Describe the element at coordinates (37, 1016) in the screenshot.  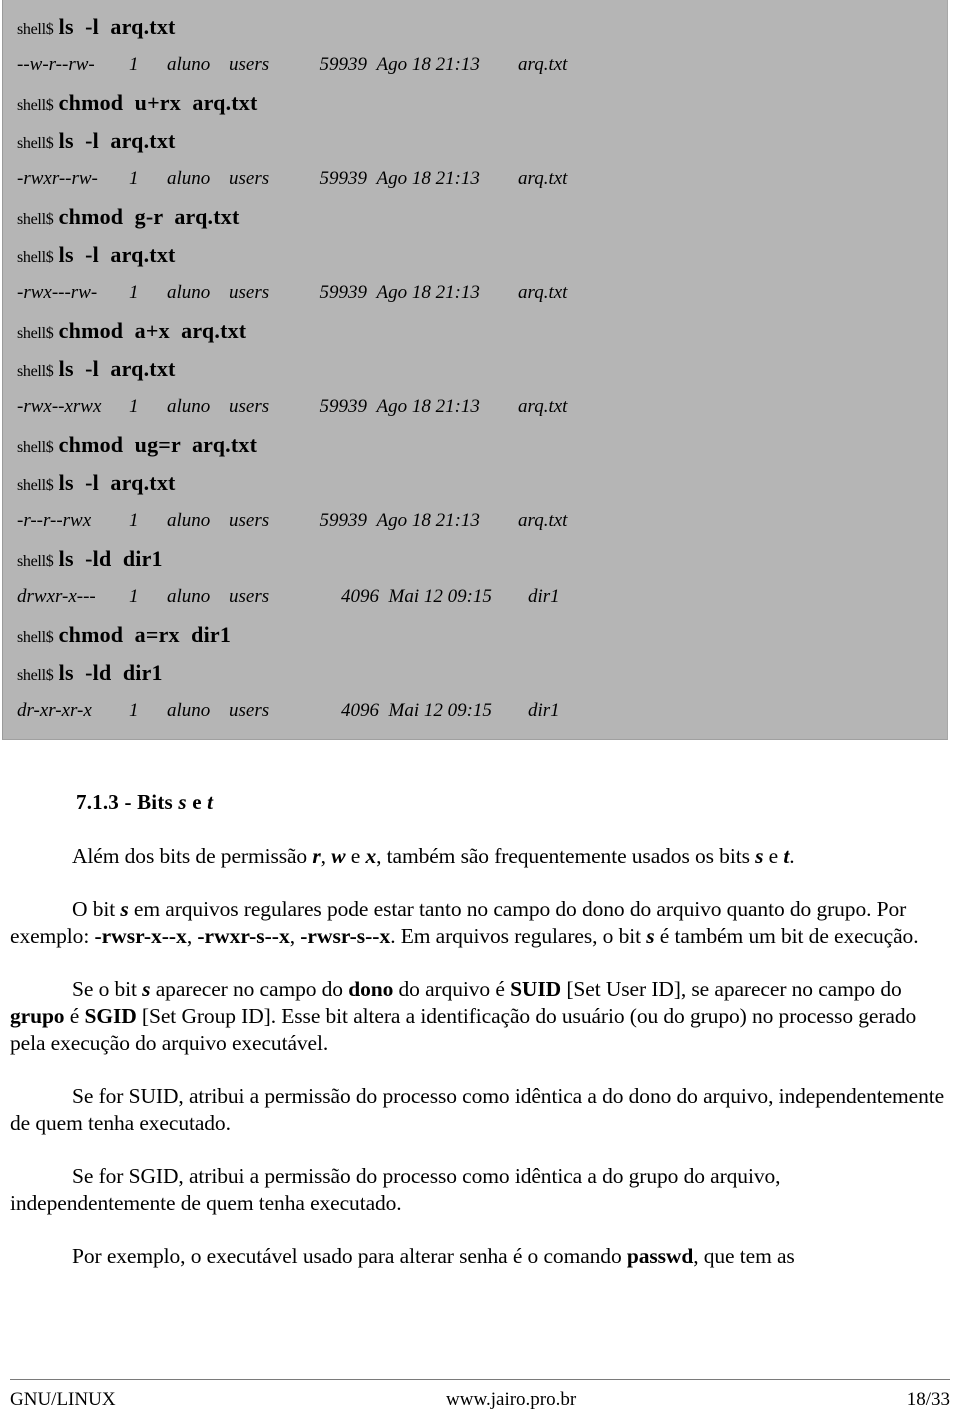
I see `p3-term-grupo: grupo` at that location.